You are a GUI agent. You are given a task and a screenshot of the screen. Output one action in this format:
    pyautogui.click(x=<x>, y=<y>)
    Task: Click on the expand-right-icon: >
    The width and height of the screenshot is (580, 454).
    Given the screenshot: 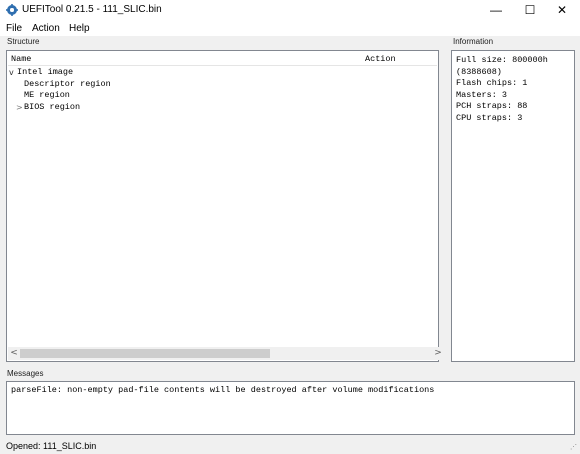 What is the action you would take?
    pyautogui.click(x=19, y=108)
    